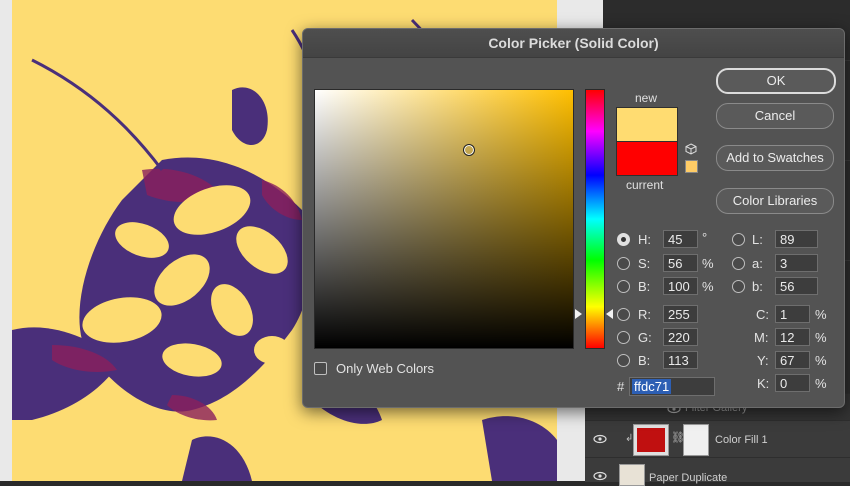 The image size is (850, 486). Describe the element at coordinates (645, 185) in the screenshot. I see `current-color-label: current` at that location.